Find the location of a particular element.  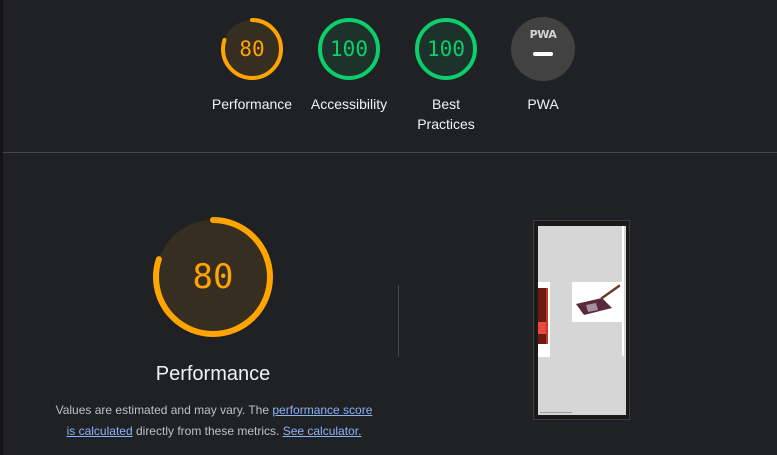

performance-score-value: 80 is located at coordinates (213, 277).